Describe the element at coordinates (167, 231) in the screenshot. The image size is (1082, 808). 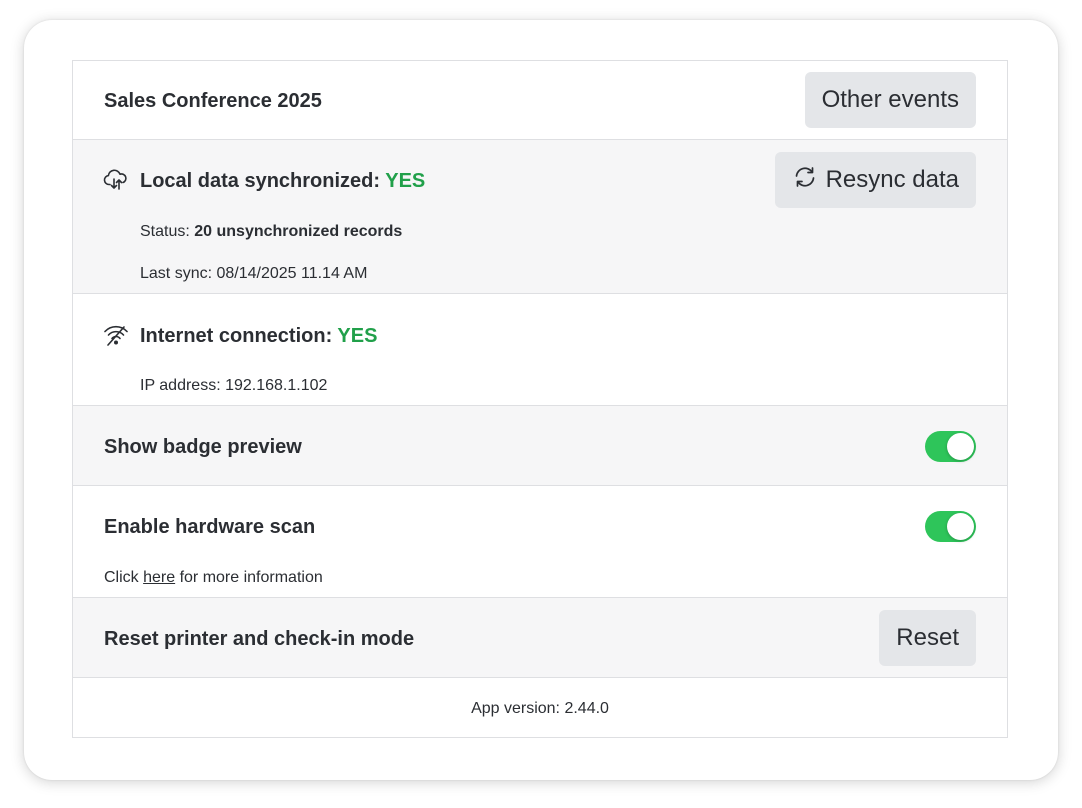
I see `status-label: Status:` at that location.